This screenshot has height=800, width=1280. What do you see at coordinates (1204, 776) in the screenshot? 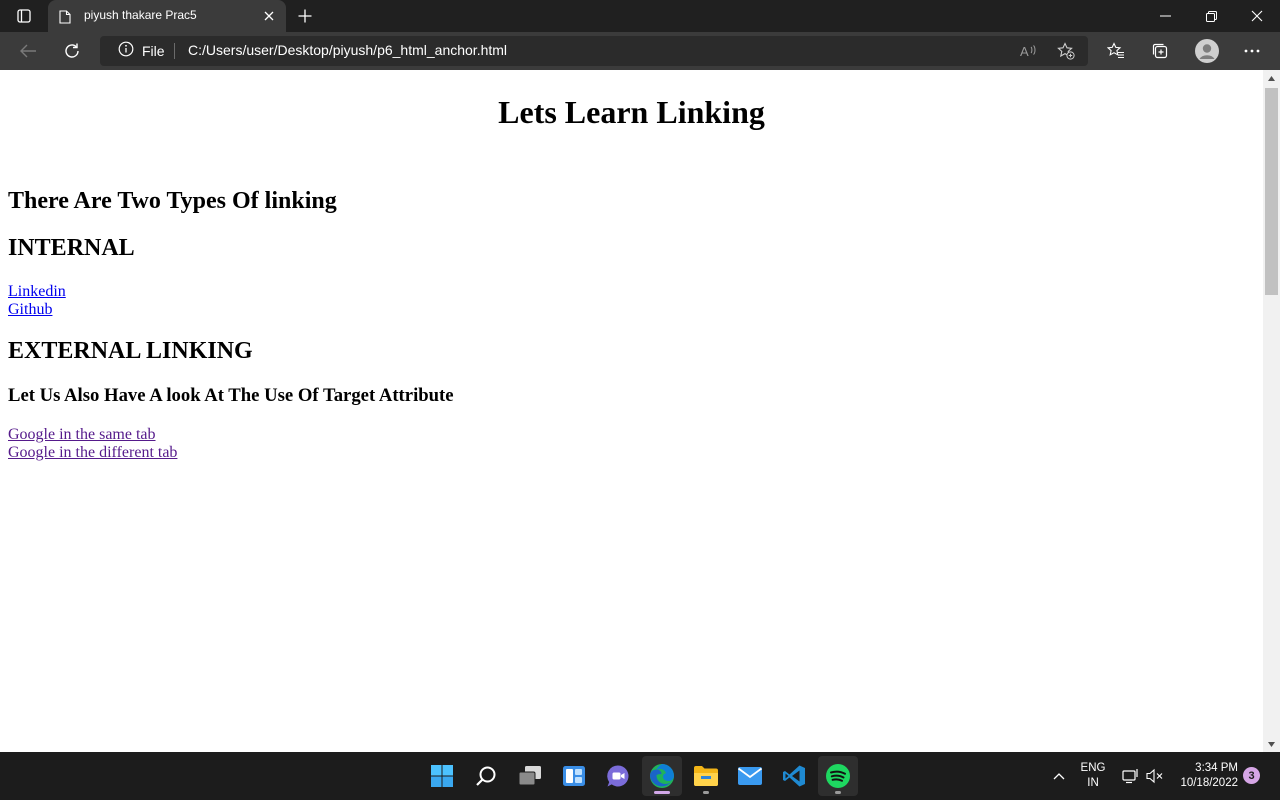
I see `system-clock: 3:34 PM 10/18/2022` at bounding box center [1204, 776].